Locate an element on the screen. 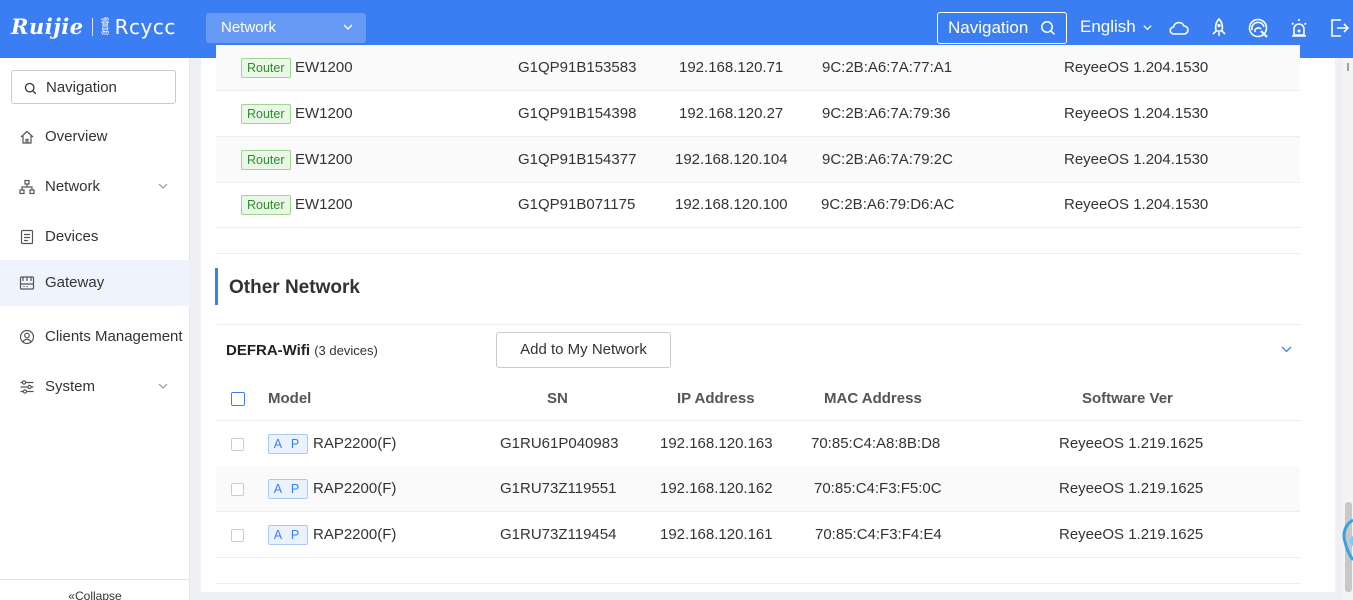 This screenshot has height=600, width=1353. sidebar-search-input: Navigation is located at coordinates (93, 87).